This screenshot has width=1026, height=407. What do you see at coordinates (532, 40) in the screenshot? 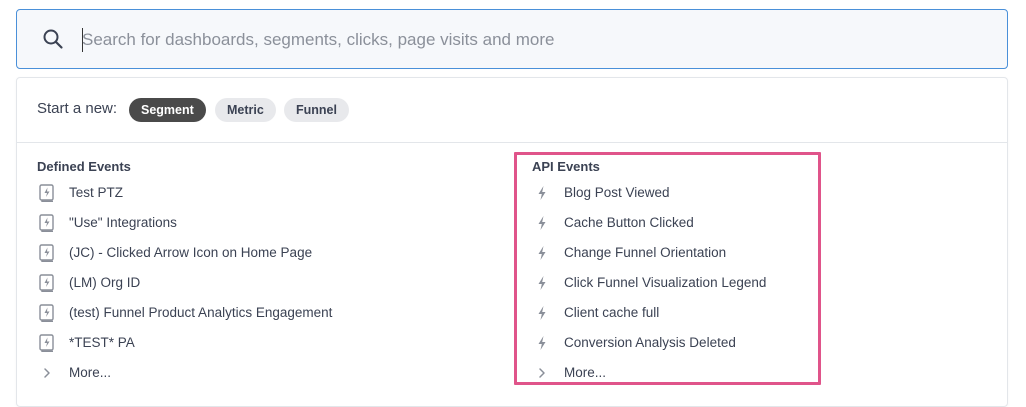
I see `search-input` at bounding box center [532, 40].